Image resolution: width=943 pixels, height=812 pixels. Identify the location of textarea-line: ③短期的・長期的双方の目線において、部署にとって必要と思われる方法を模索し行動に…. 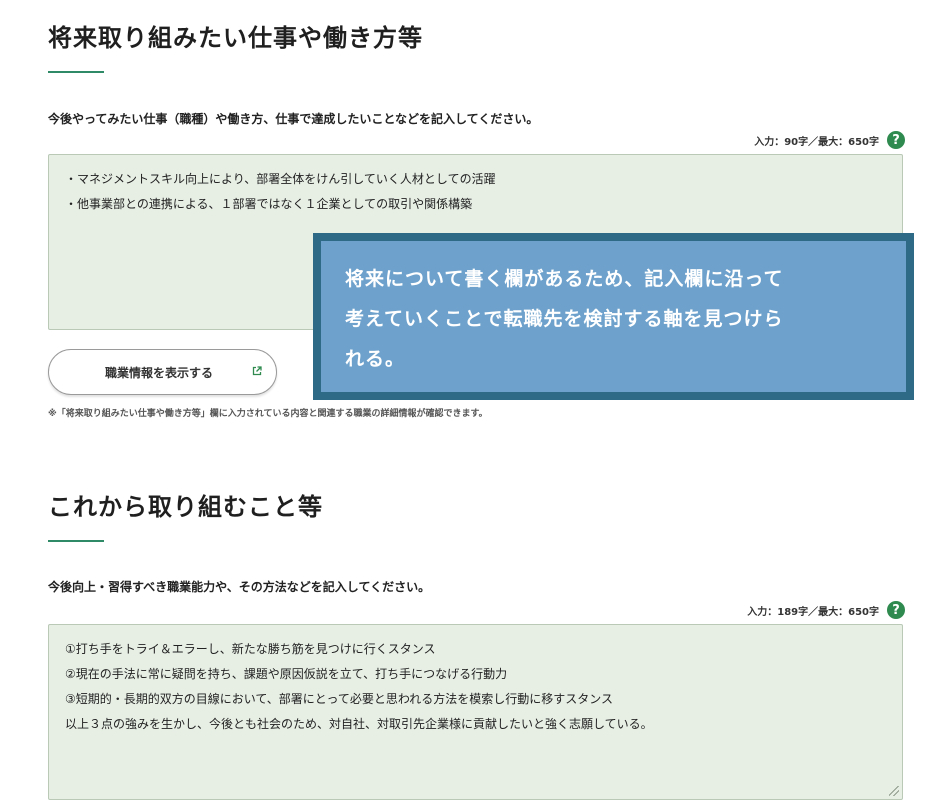
(339, 699).